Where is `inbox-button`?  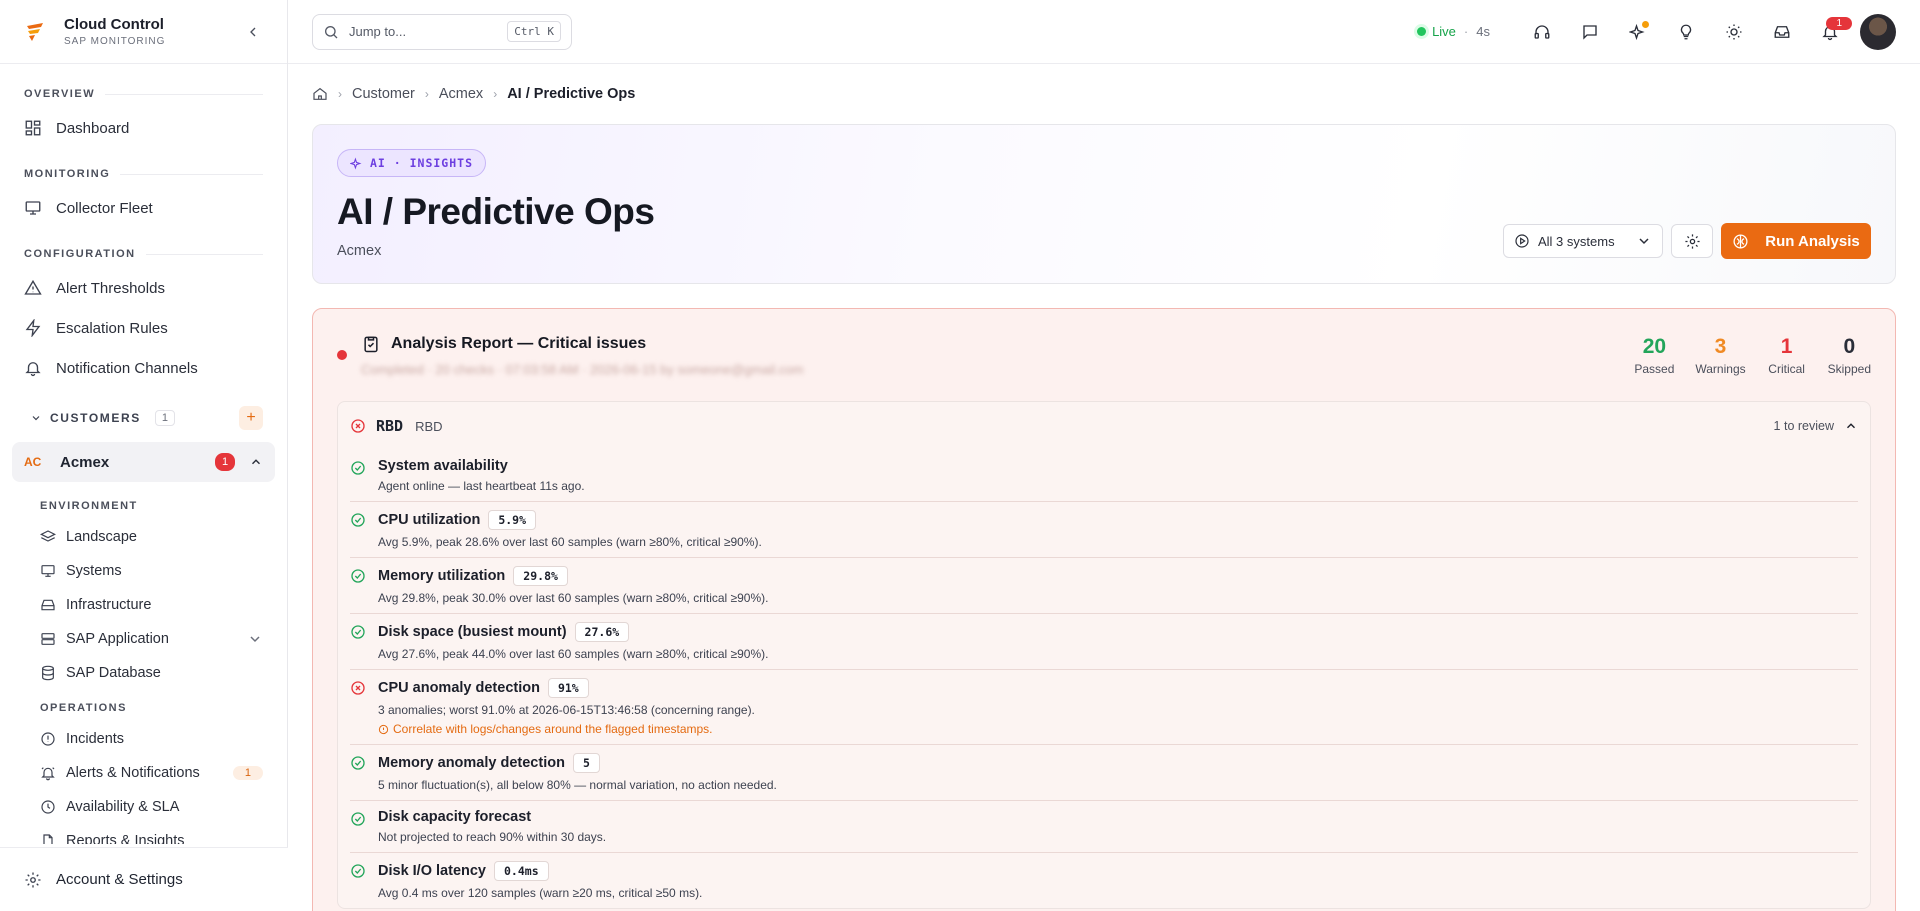 inbox-button is located at coordinates (1782, 32).